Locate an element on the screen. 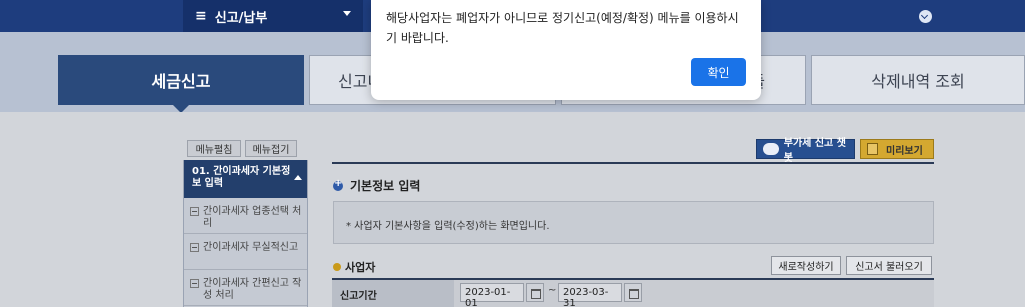 The image size is (1025, 307). new-write-button: 새로작성하기 is located at coordinates (806, 265).